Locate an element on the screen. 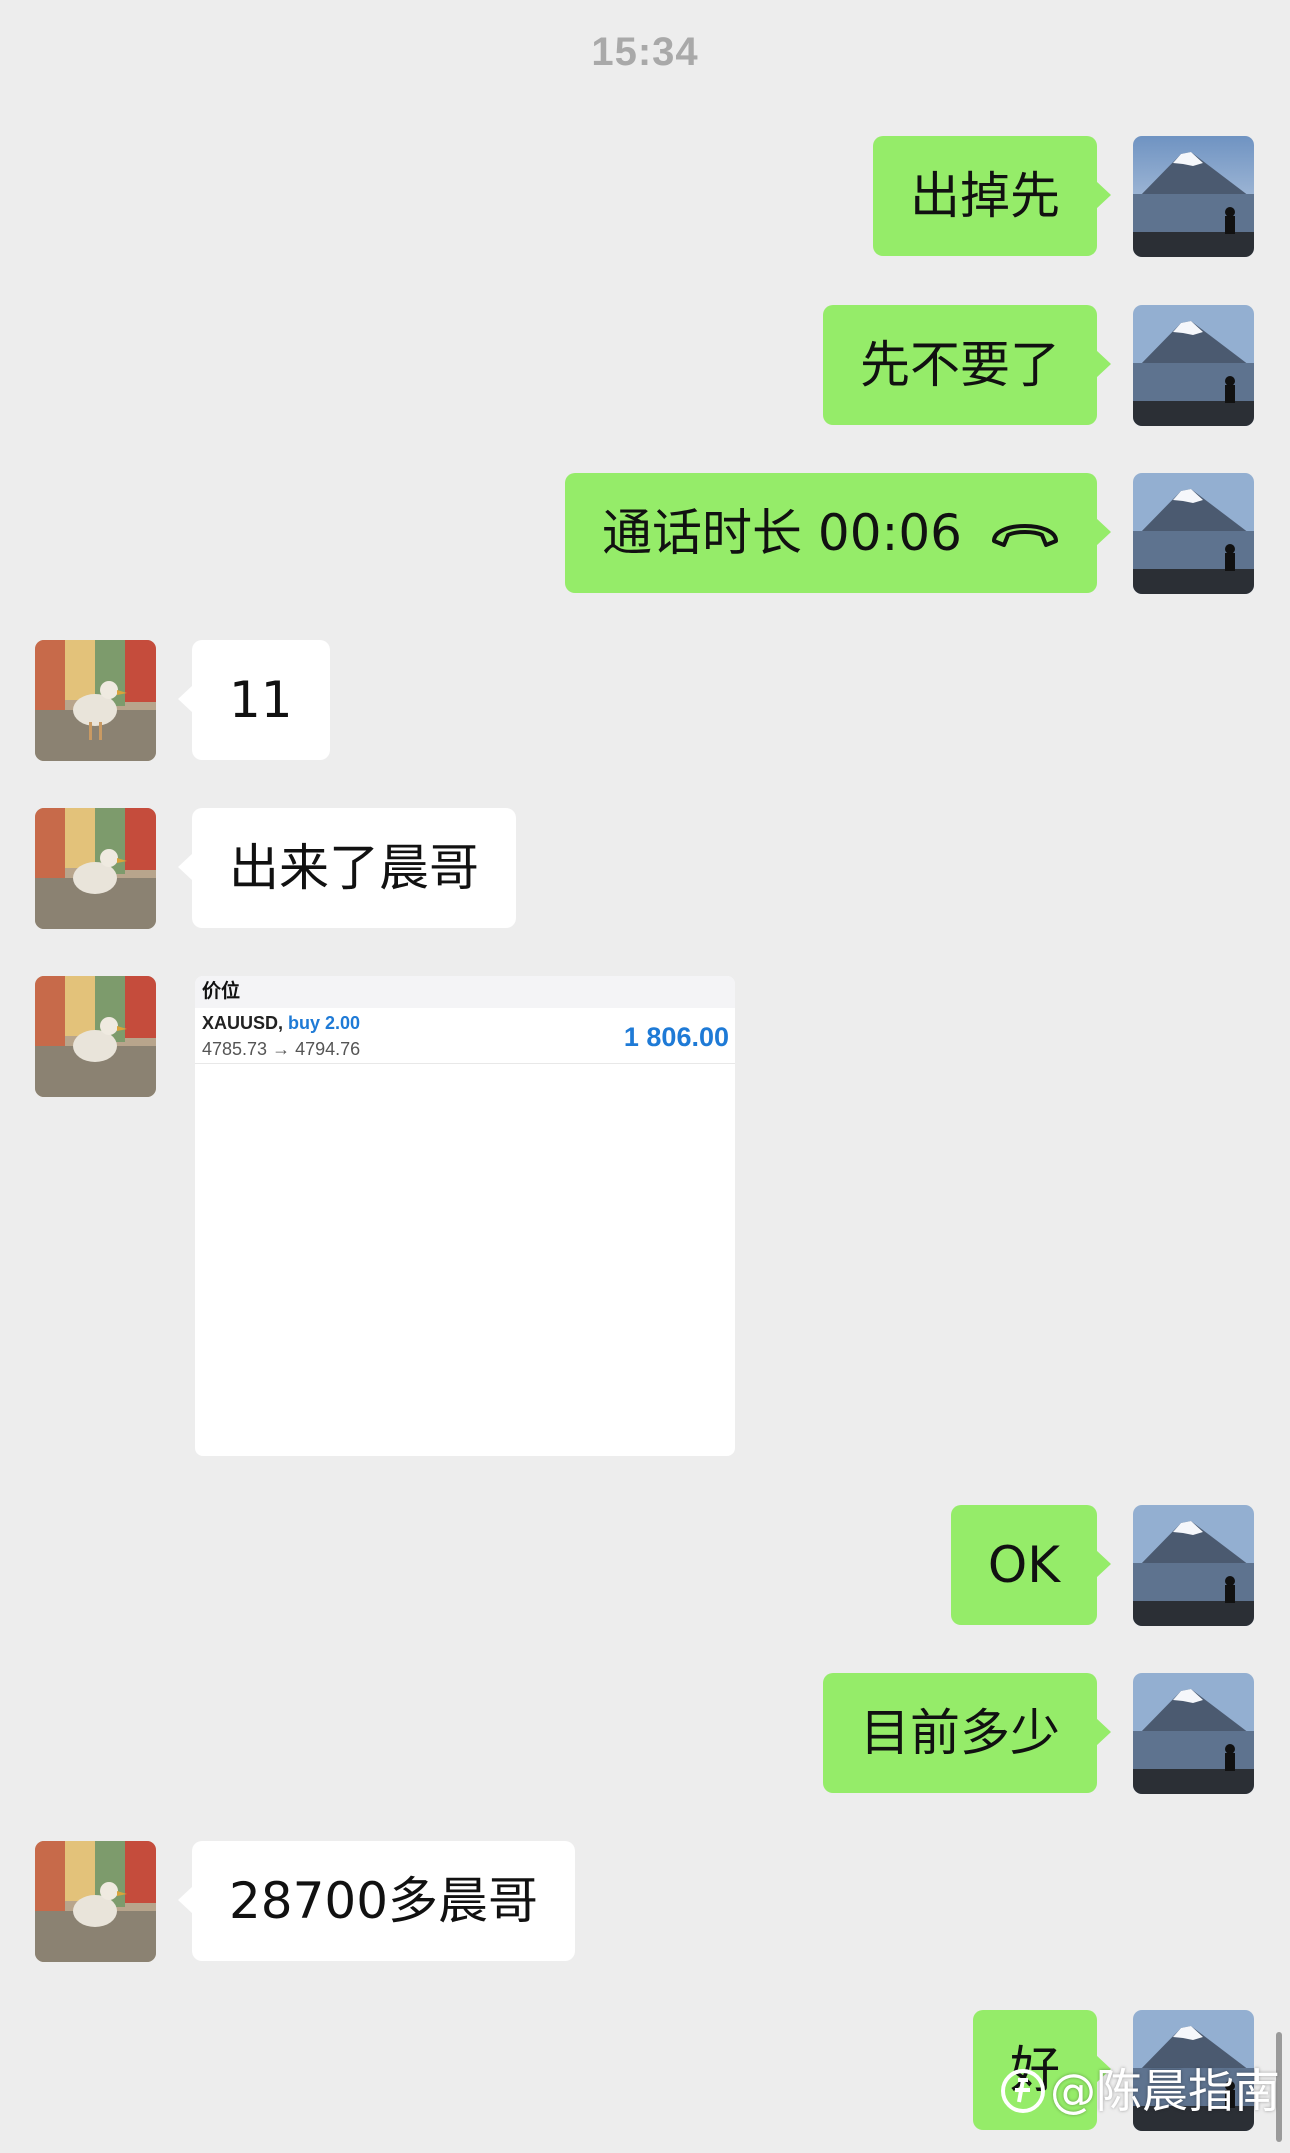  call-duration-bubble: 通话时长 00:06 is located at coordinates (838, 533).